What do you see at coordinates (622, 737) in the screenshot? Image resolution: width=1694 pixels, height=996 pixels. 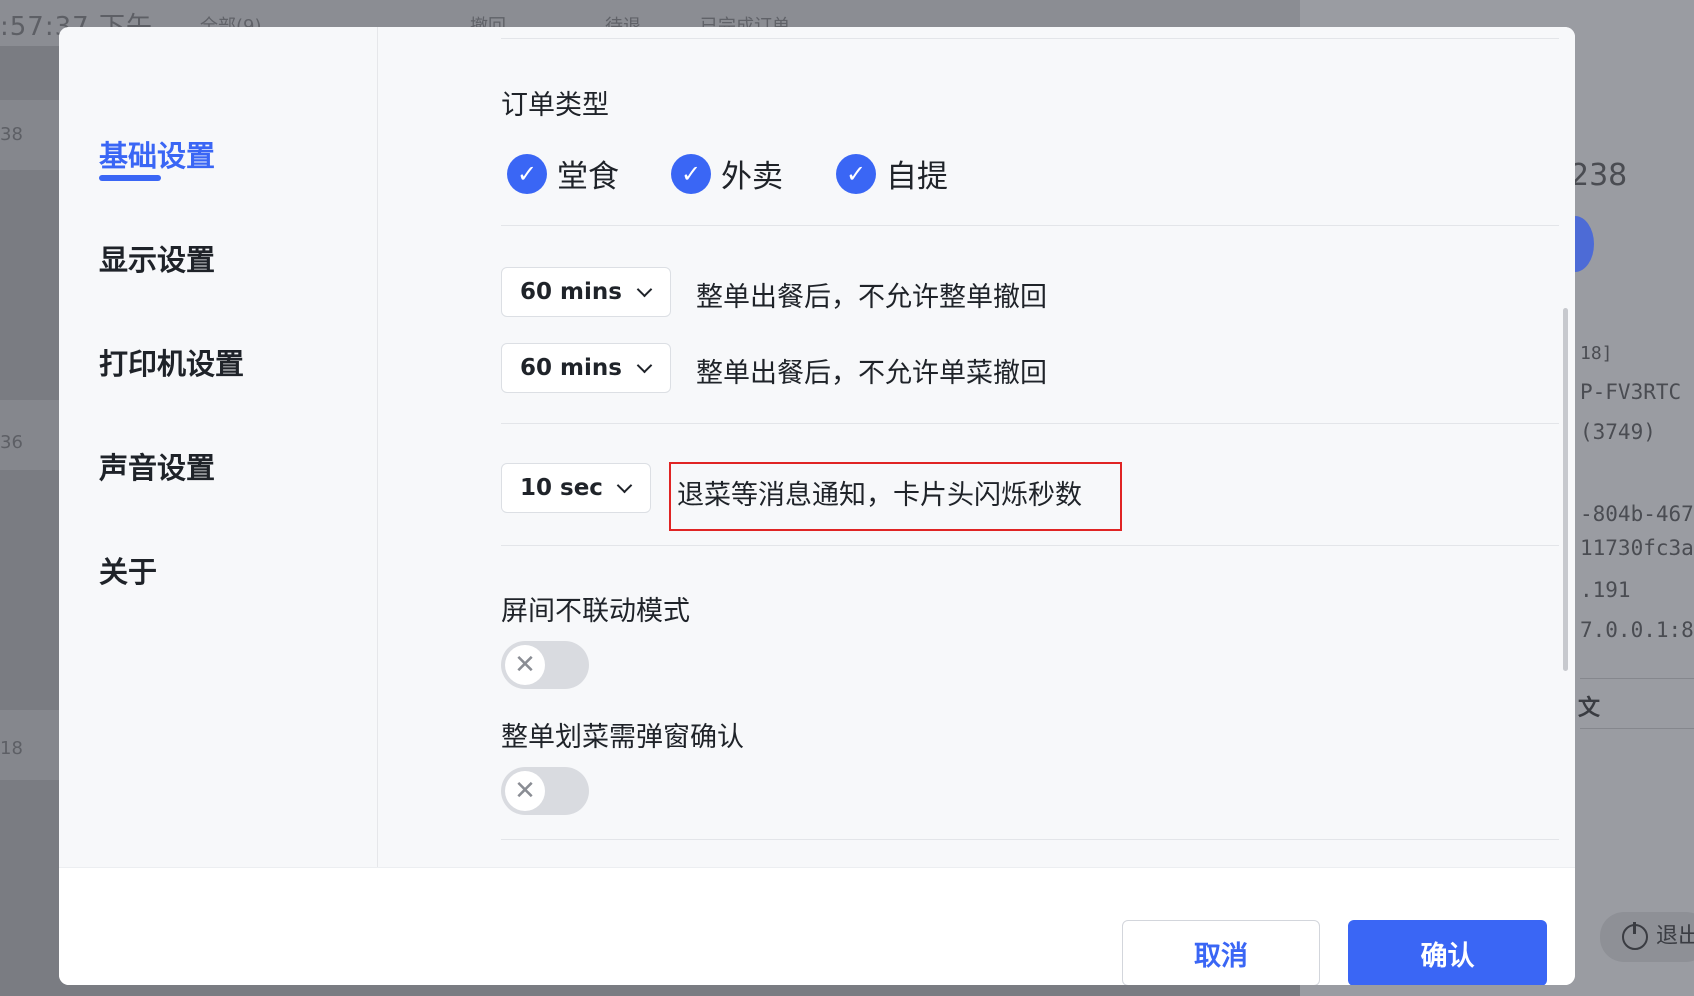 I see `confirm-popup-title: 整单划菜需弹窗确认` at bounding box center [622, 737].